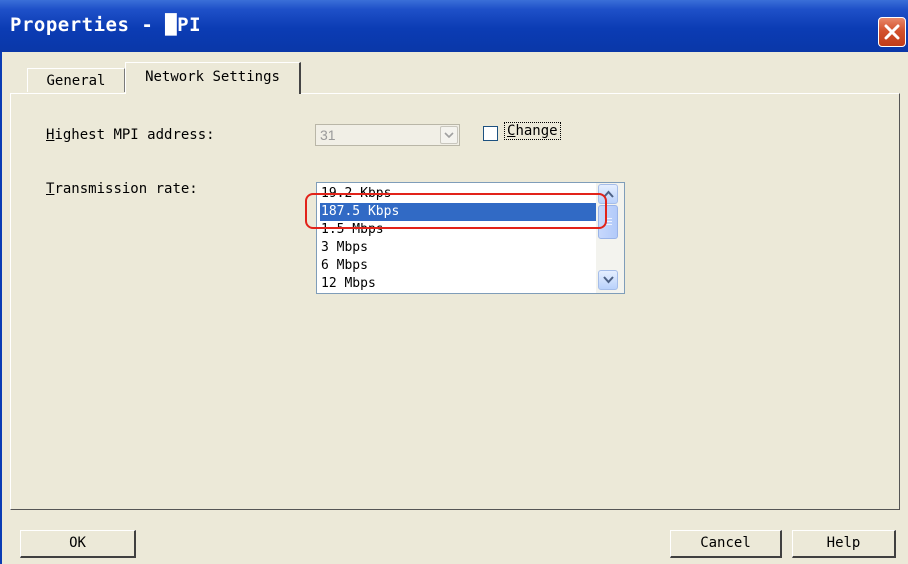 Image resolution: width=908 pixels, height=564 pixels. Describe the element at coordinates (460, 284) in the screenshot. I see `list-item: 12 Mbps` at that location.